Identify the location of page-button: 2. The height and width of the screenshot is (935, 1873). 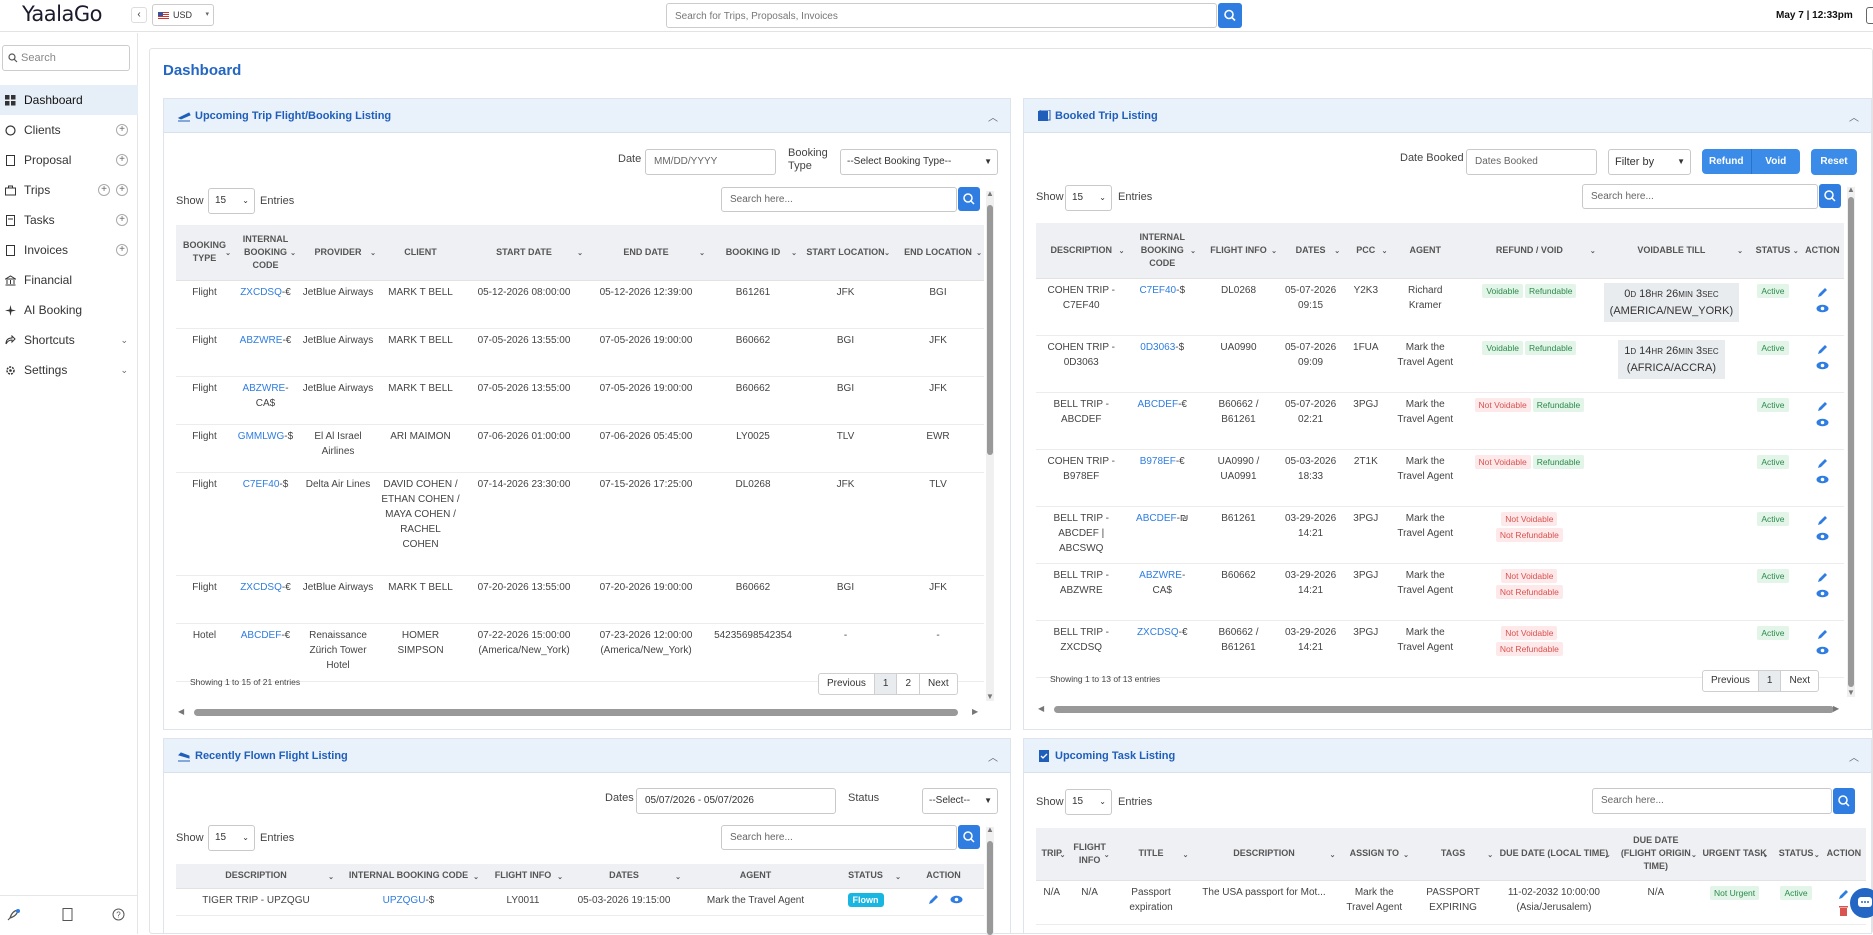
(909, 684).